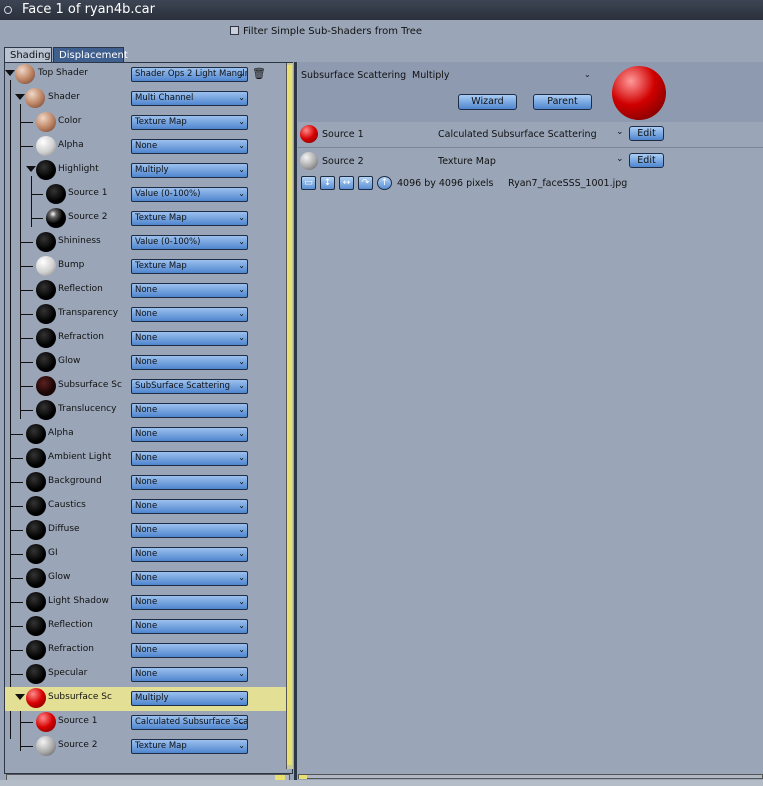  What do you see at coordinates (88, 313) in the screenshot?
I see `tree-row-label: Transparency` at bounding box center [88, 313].